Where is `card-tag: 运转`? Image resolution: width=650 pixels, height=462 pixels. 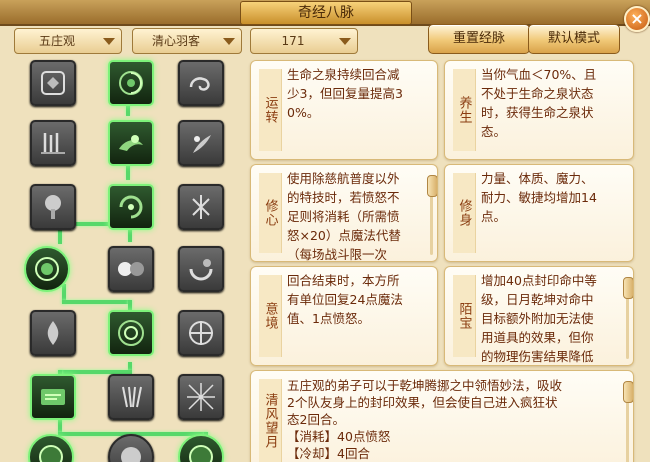
card-tag: 运转 is located at coordinates (270, 110).